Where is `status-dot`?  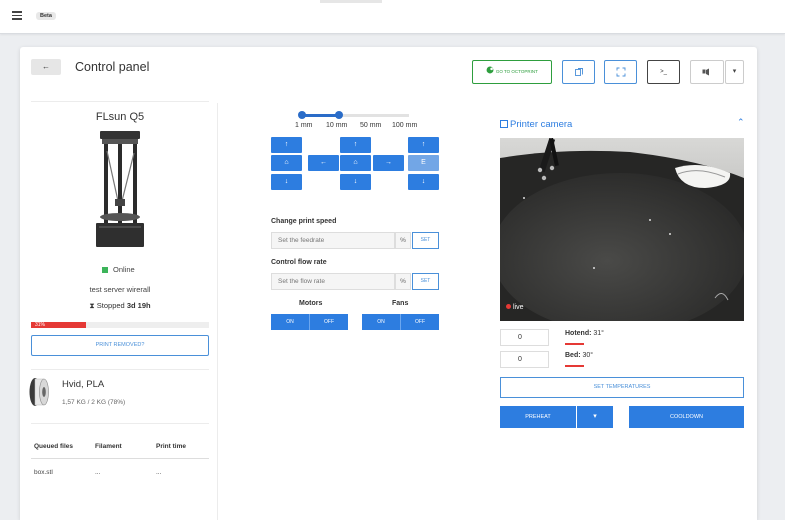 status-dot is located at coordinates (105, 270).